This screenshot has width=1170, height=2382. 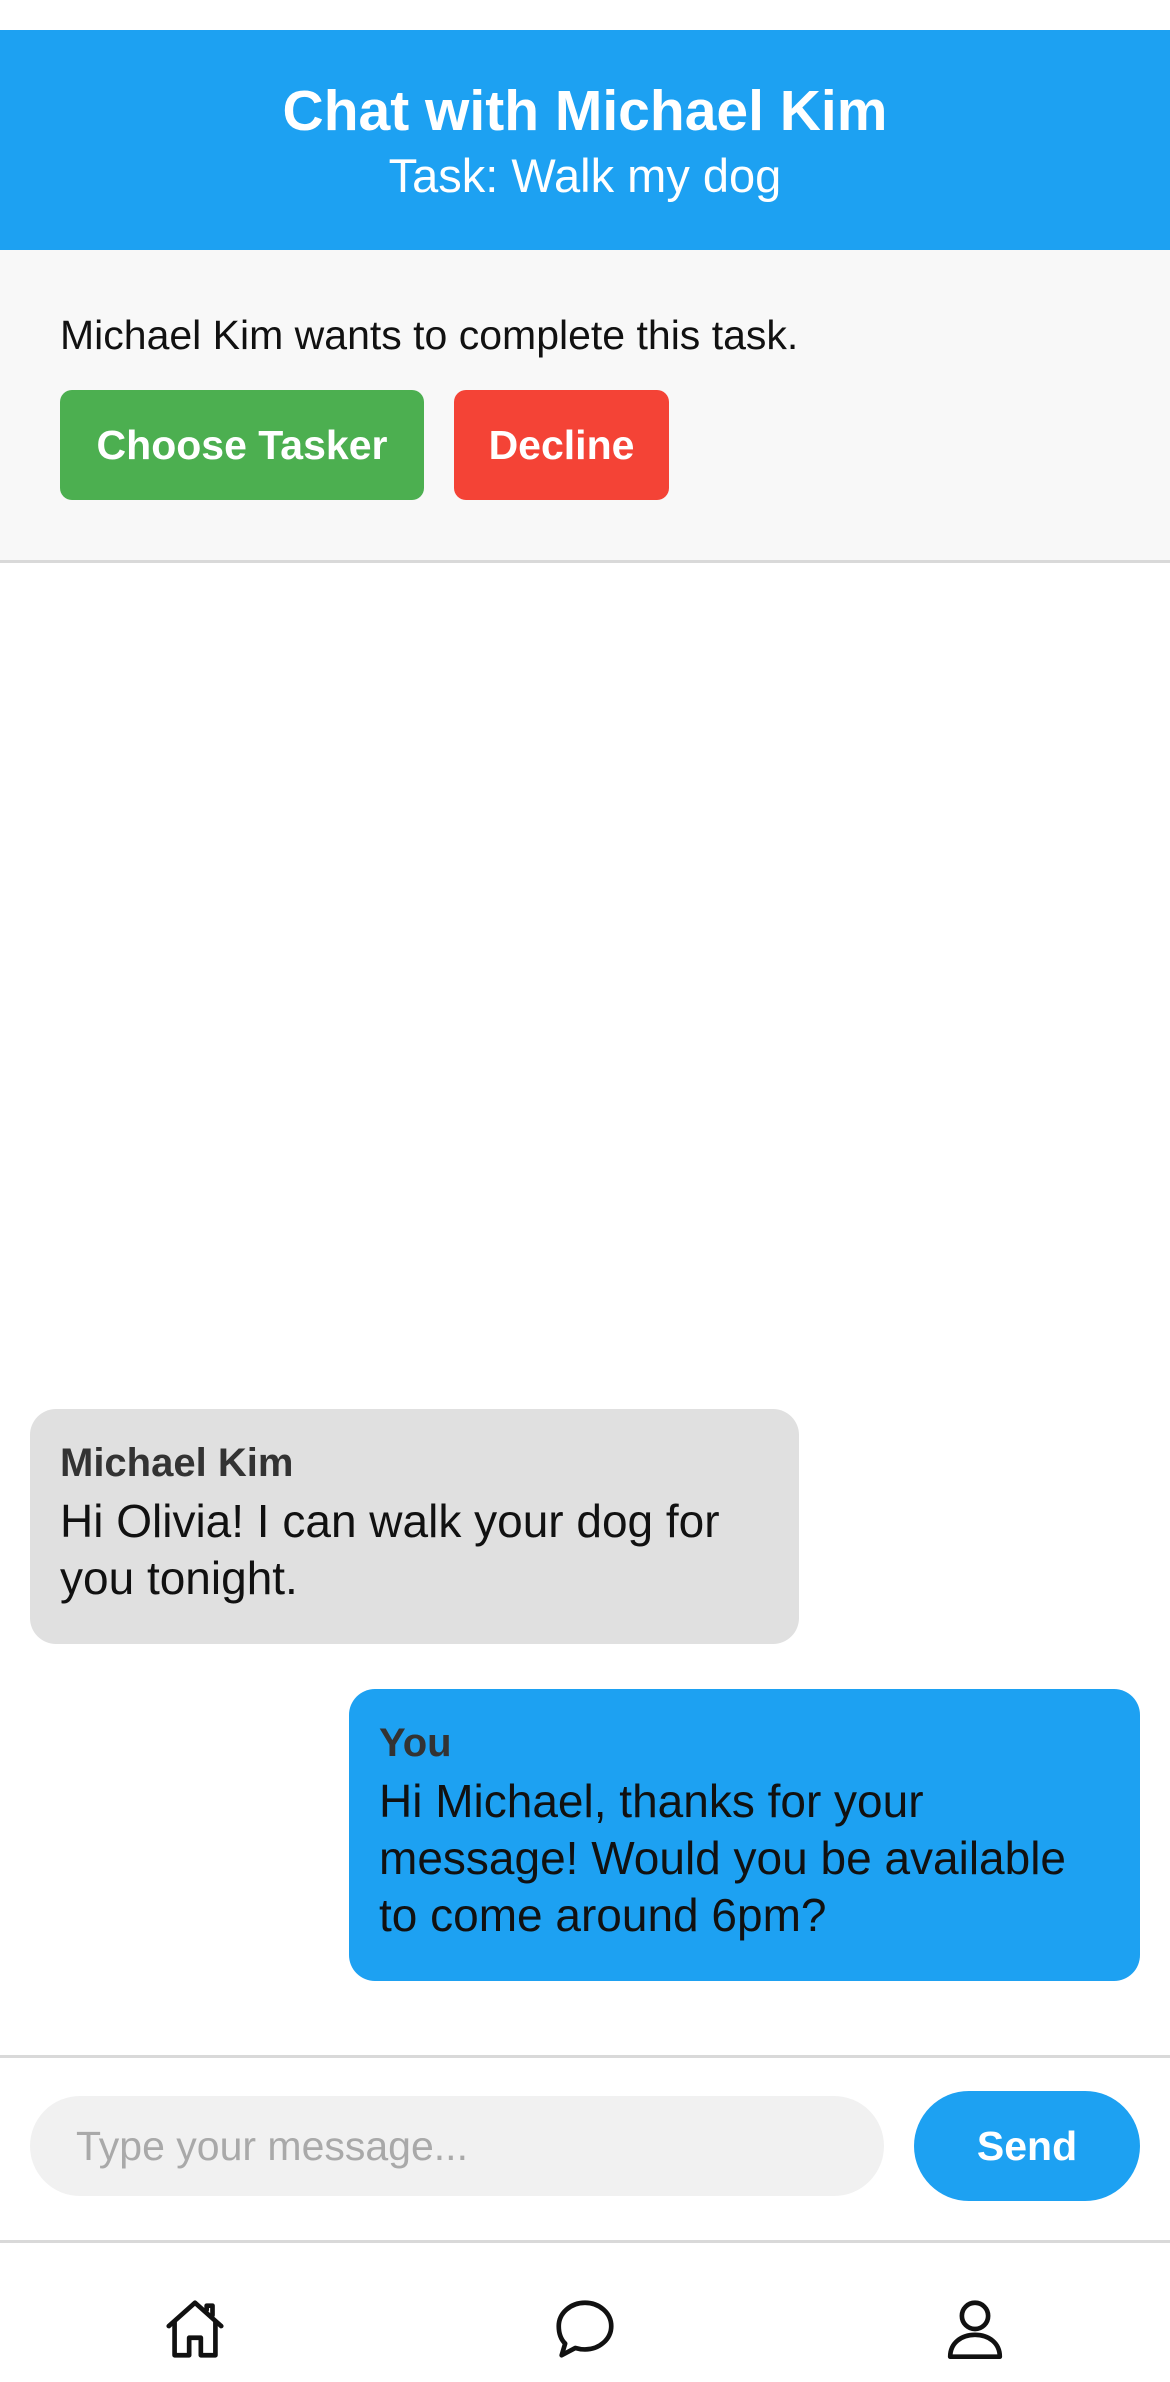 I want to click on profile-icon, so click(x=975, y=2331).